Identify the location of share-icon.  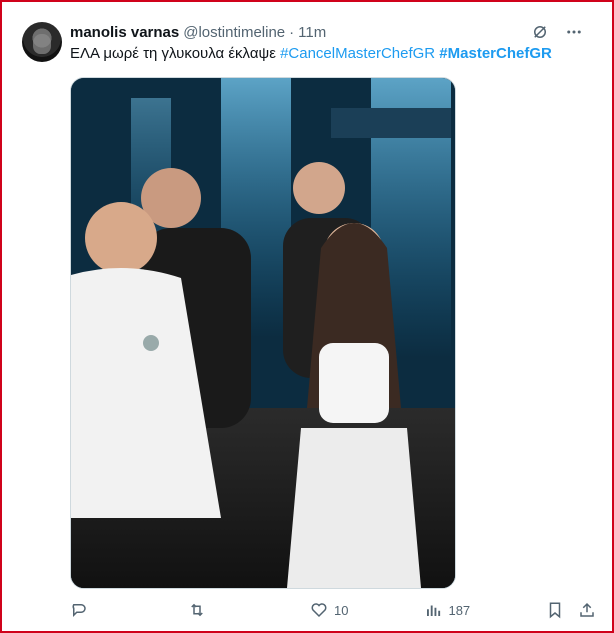
(587, 609).